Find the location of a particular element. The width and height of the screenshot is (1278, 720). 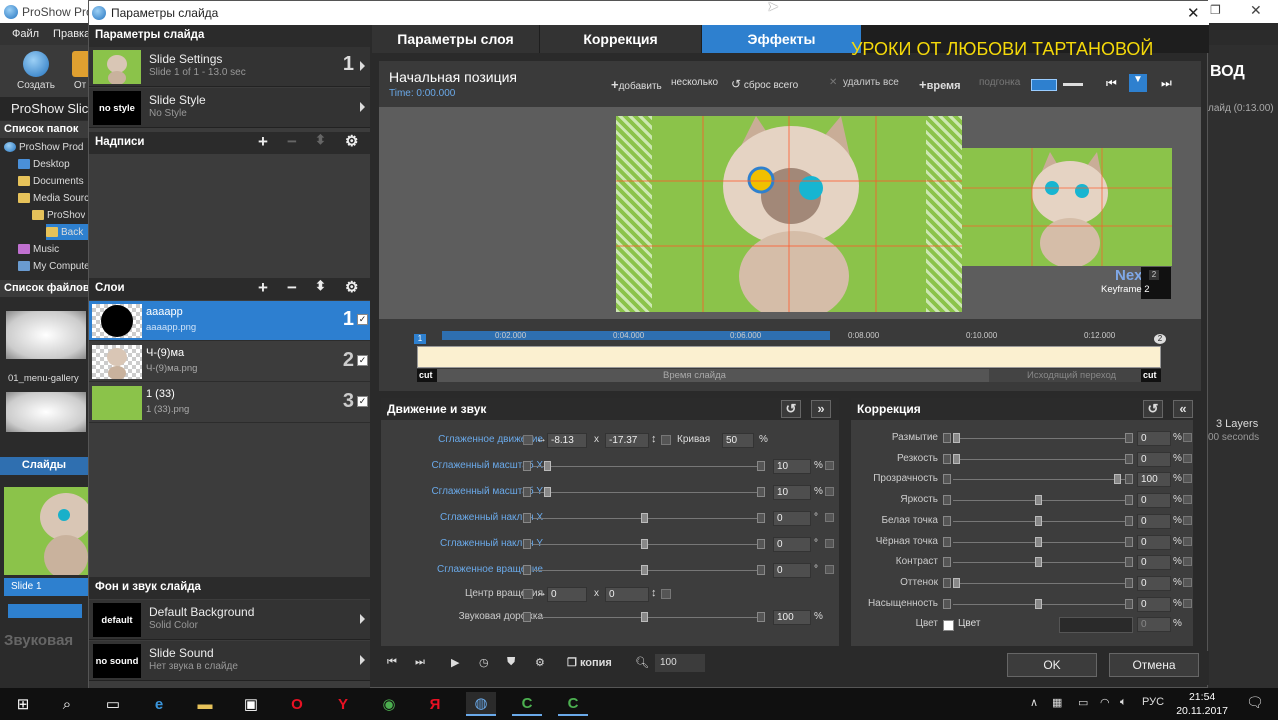

color-swatch is located at coordinates (1096, 625).